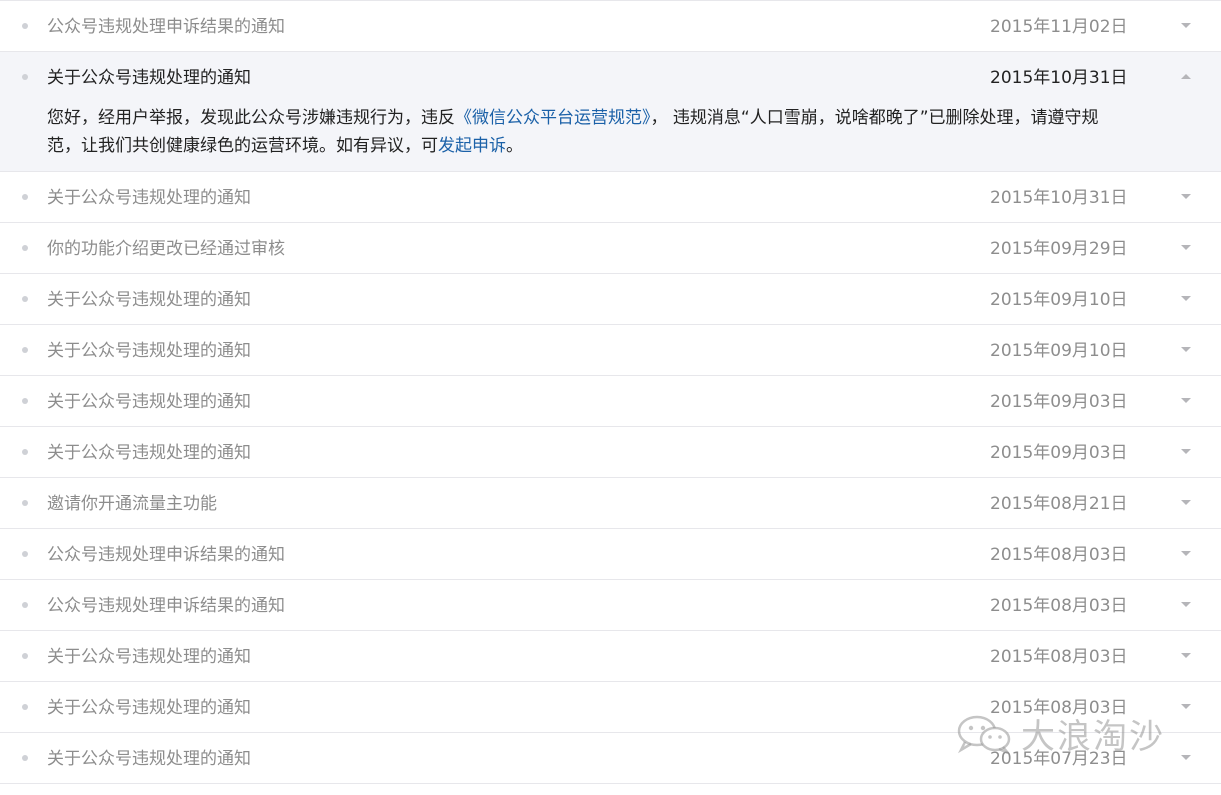  What do you see at coordinates (610, 248) in the screenshot?
I see `notification-row: 你的功能介绍更改已经通过审核 2015年09月29日` at bounding box center [610, 248].